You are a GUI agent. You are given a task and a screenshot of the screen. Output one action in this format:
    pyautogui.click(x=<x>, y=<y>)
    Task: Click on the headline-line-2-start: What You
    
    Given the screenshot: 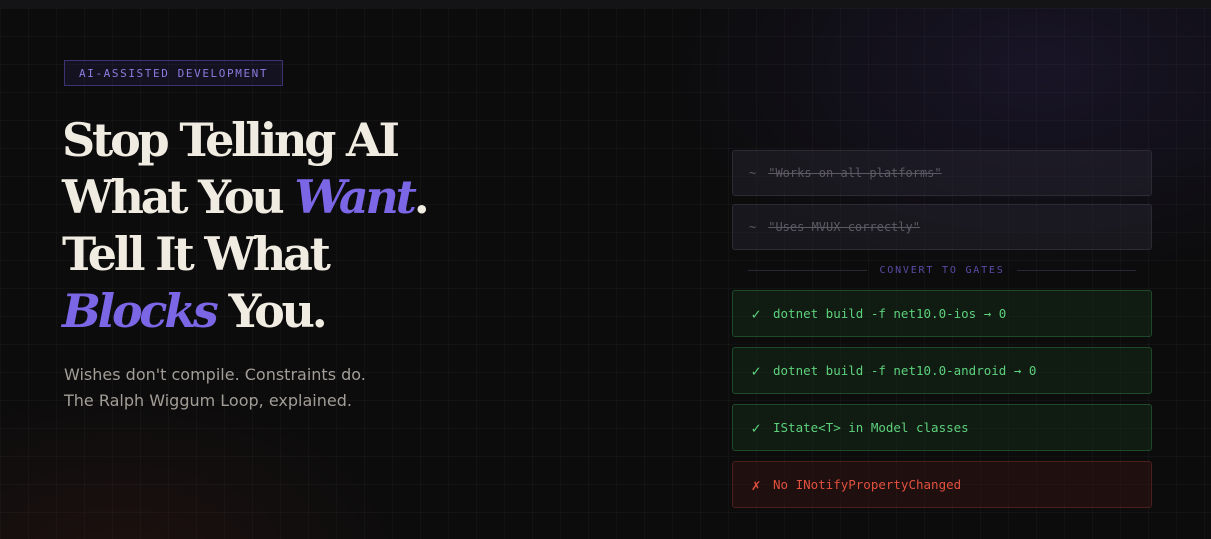 What is the action you would take?
    pyautogui.click(x=178, y=197)
    